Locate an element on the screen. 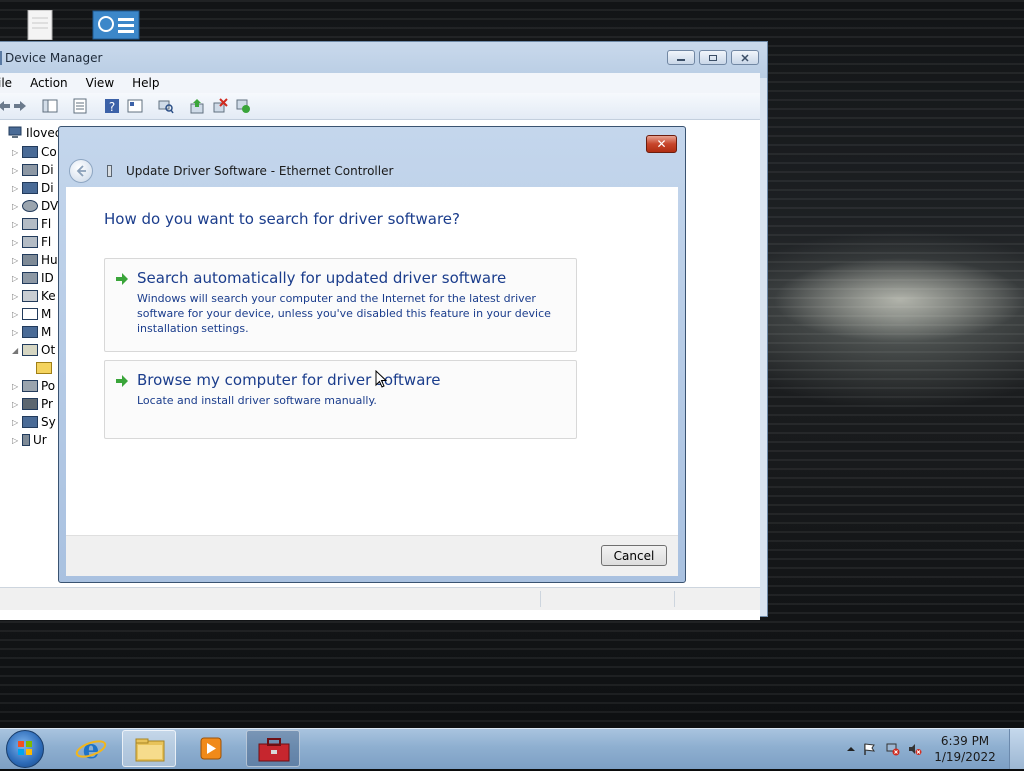  network-device-icon is located at coordinates (109, 171).